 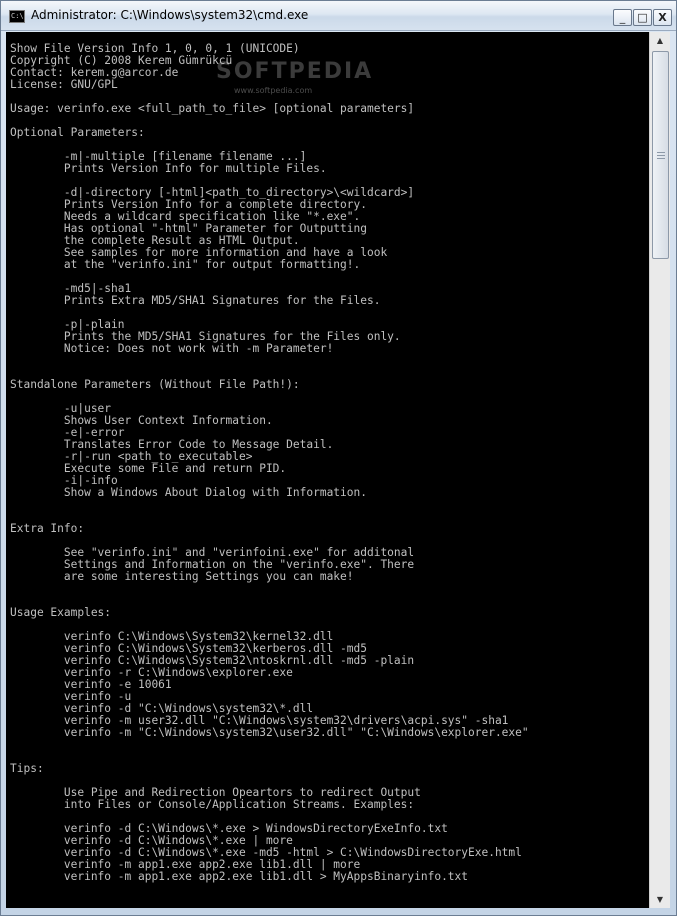 What do you see at coordinates (155, 241) in the screenshot?
I see `console-line: the complete Result as HTML Output.` at bounding box center [155, 241].